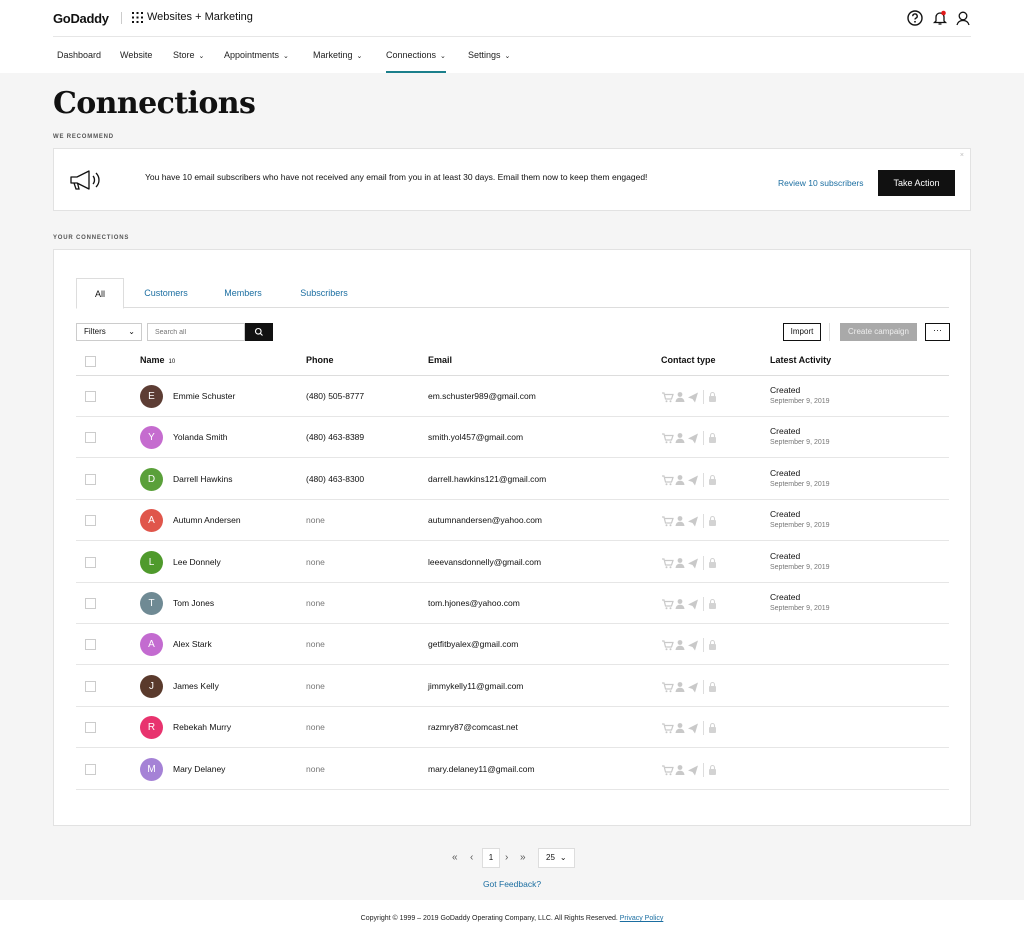  I want to click on user-account-icon, so click(963, 18).